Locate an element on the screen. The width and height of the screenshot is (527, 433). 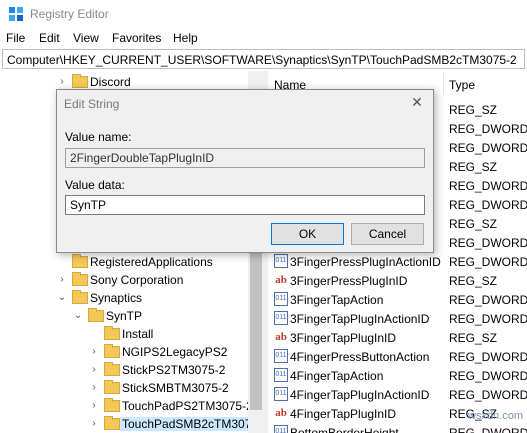
column-divider is located at coordinates (443, 83).